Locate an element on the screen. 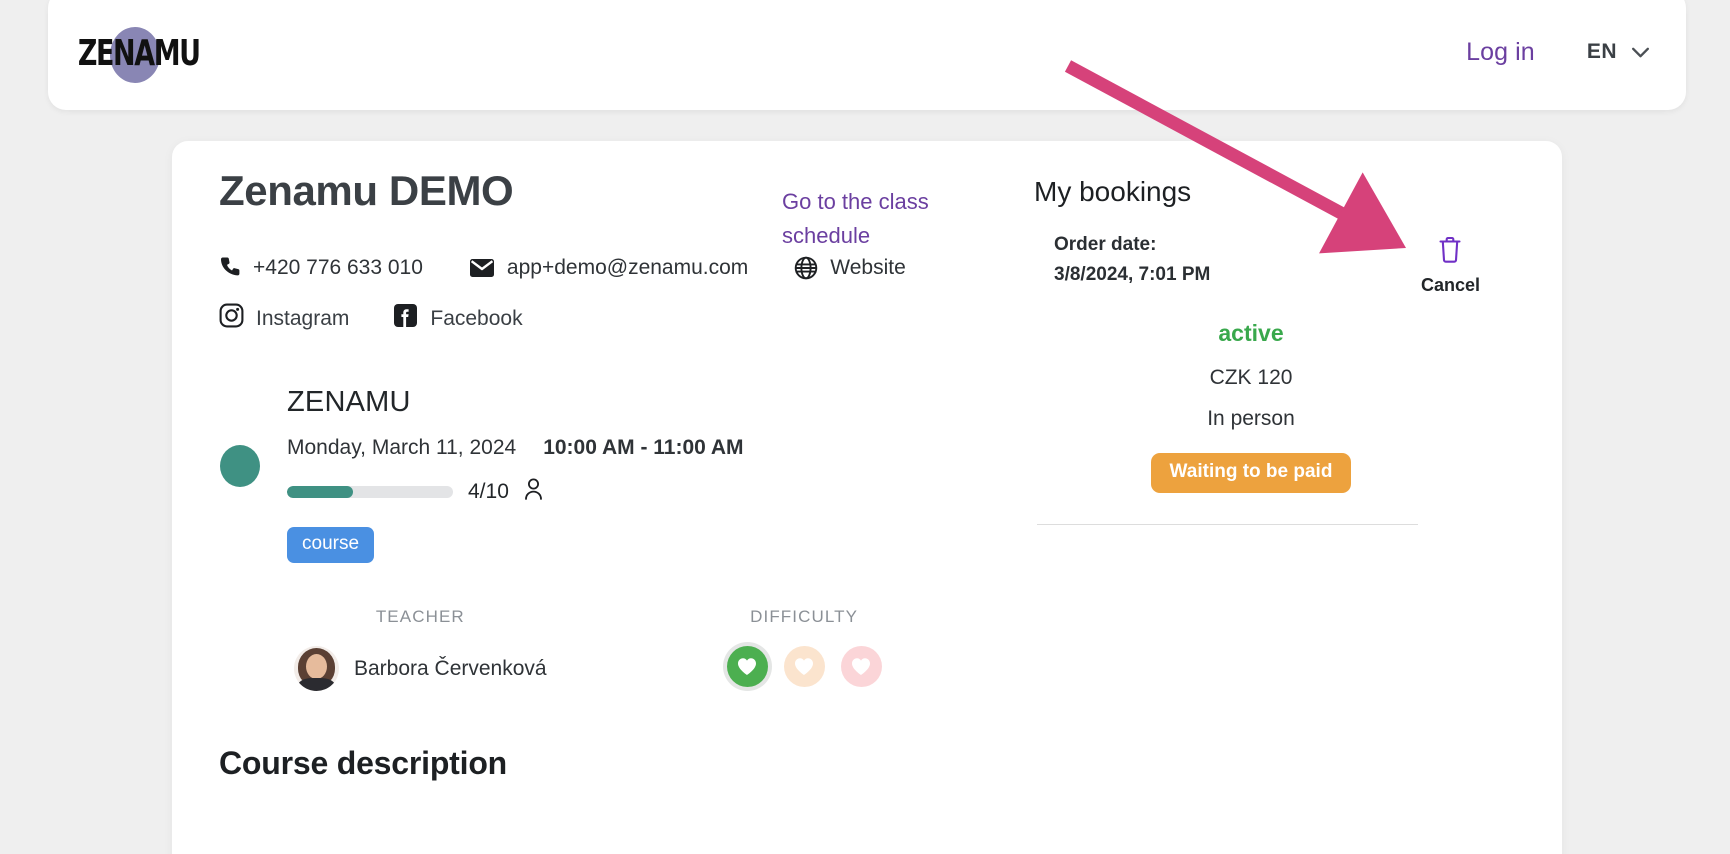 The height and width of the screenshot is (854, 1730). class-name: ZENAMU is located at coordinates (349, 402).